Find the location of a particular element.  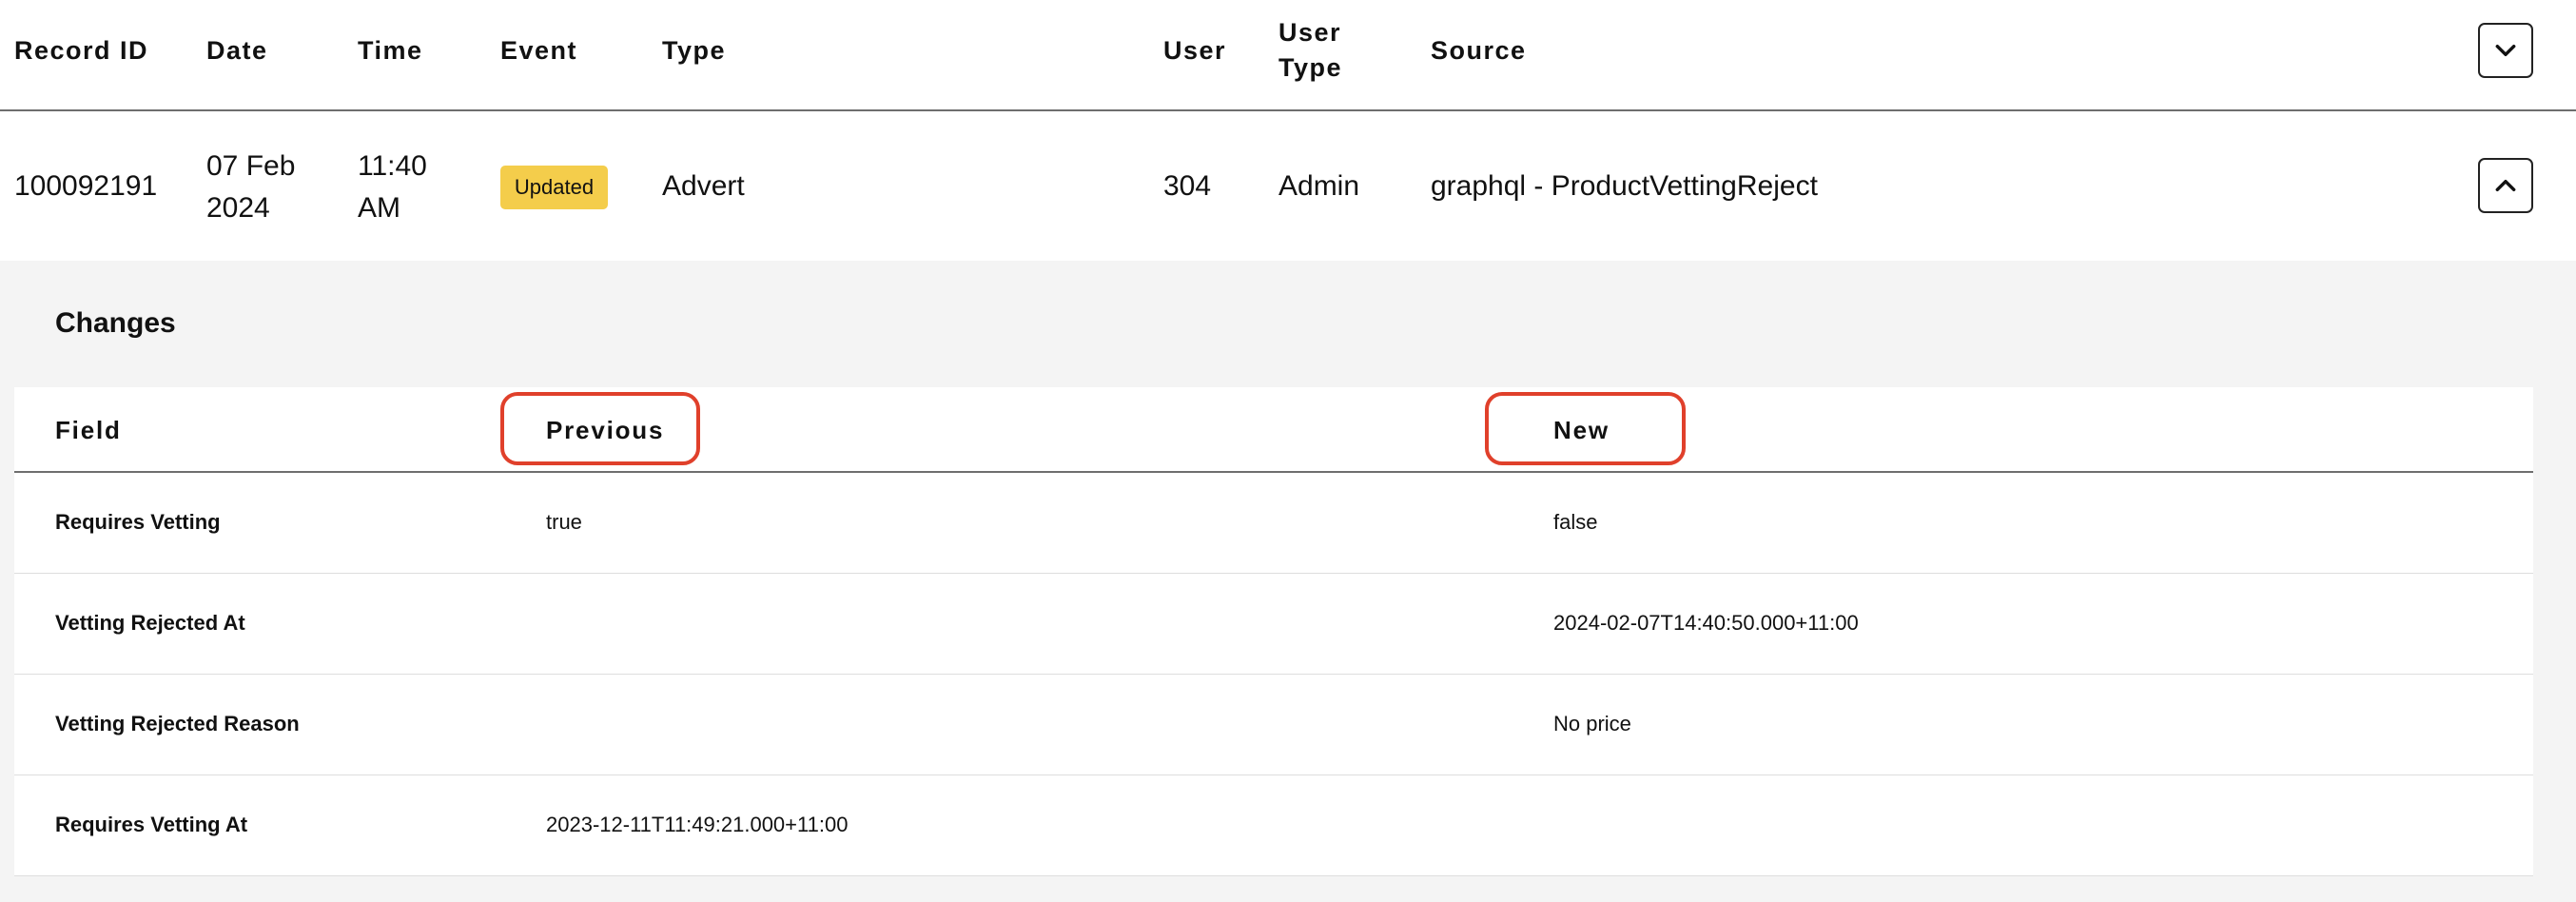

record-time-line2: AM is located at coordinates (379, 208).